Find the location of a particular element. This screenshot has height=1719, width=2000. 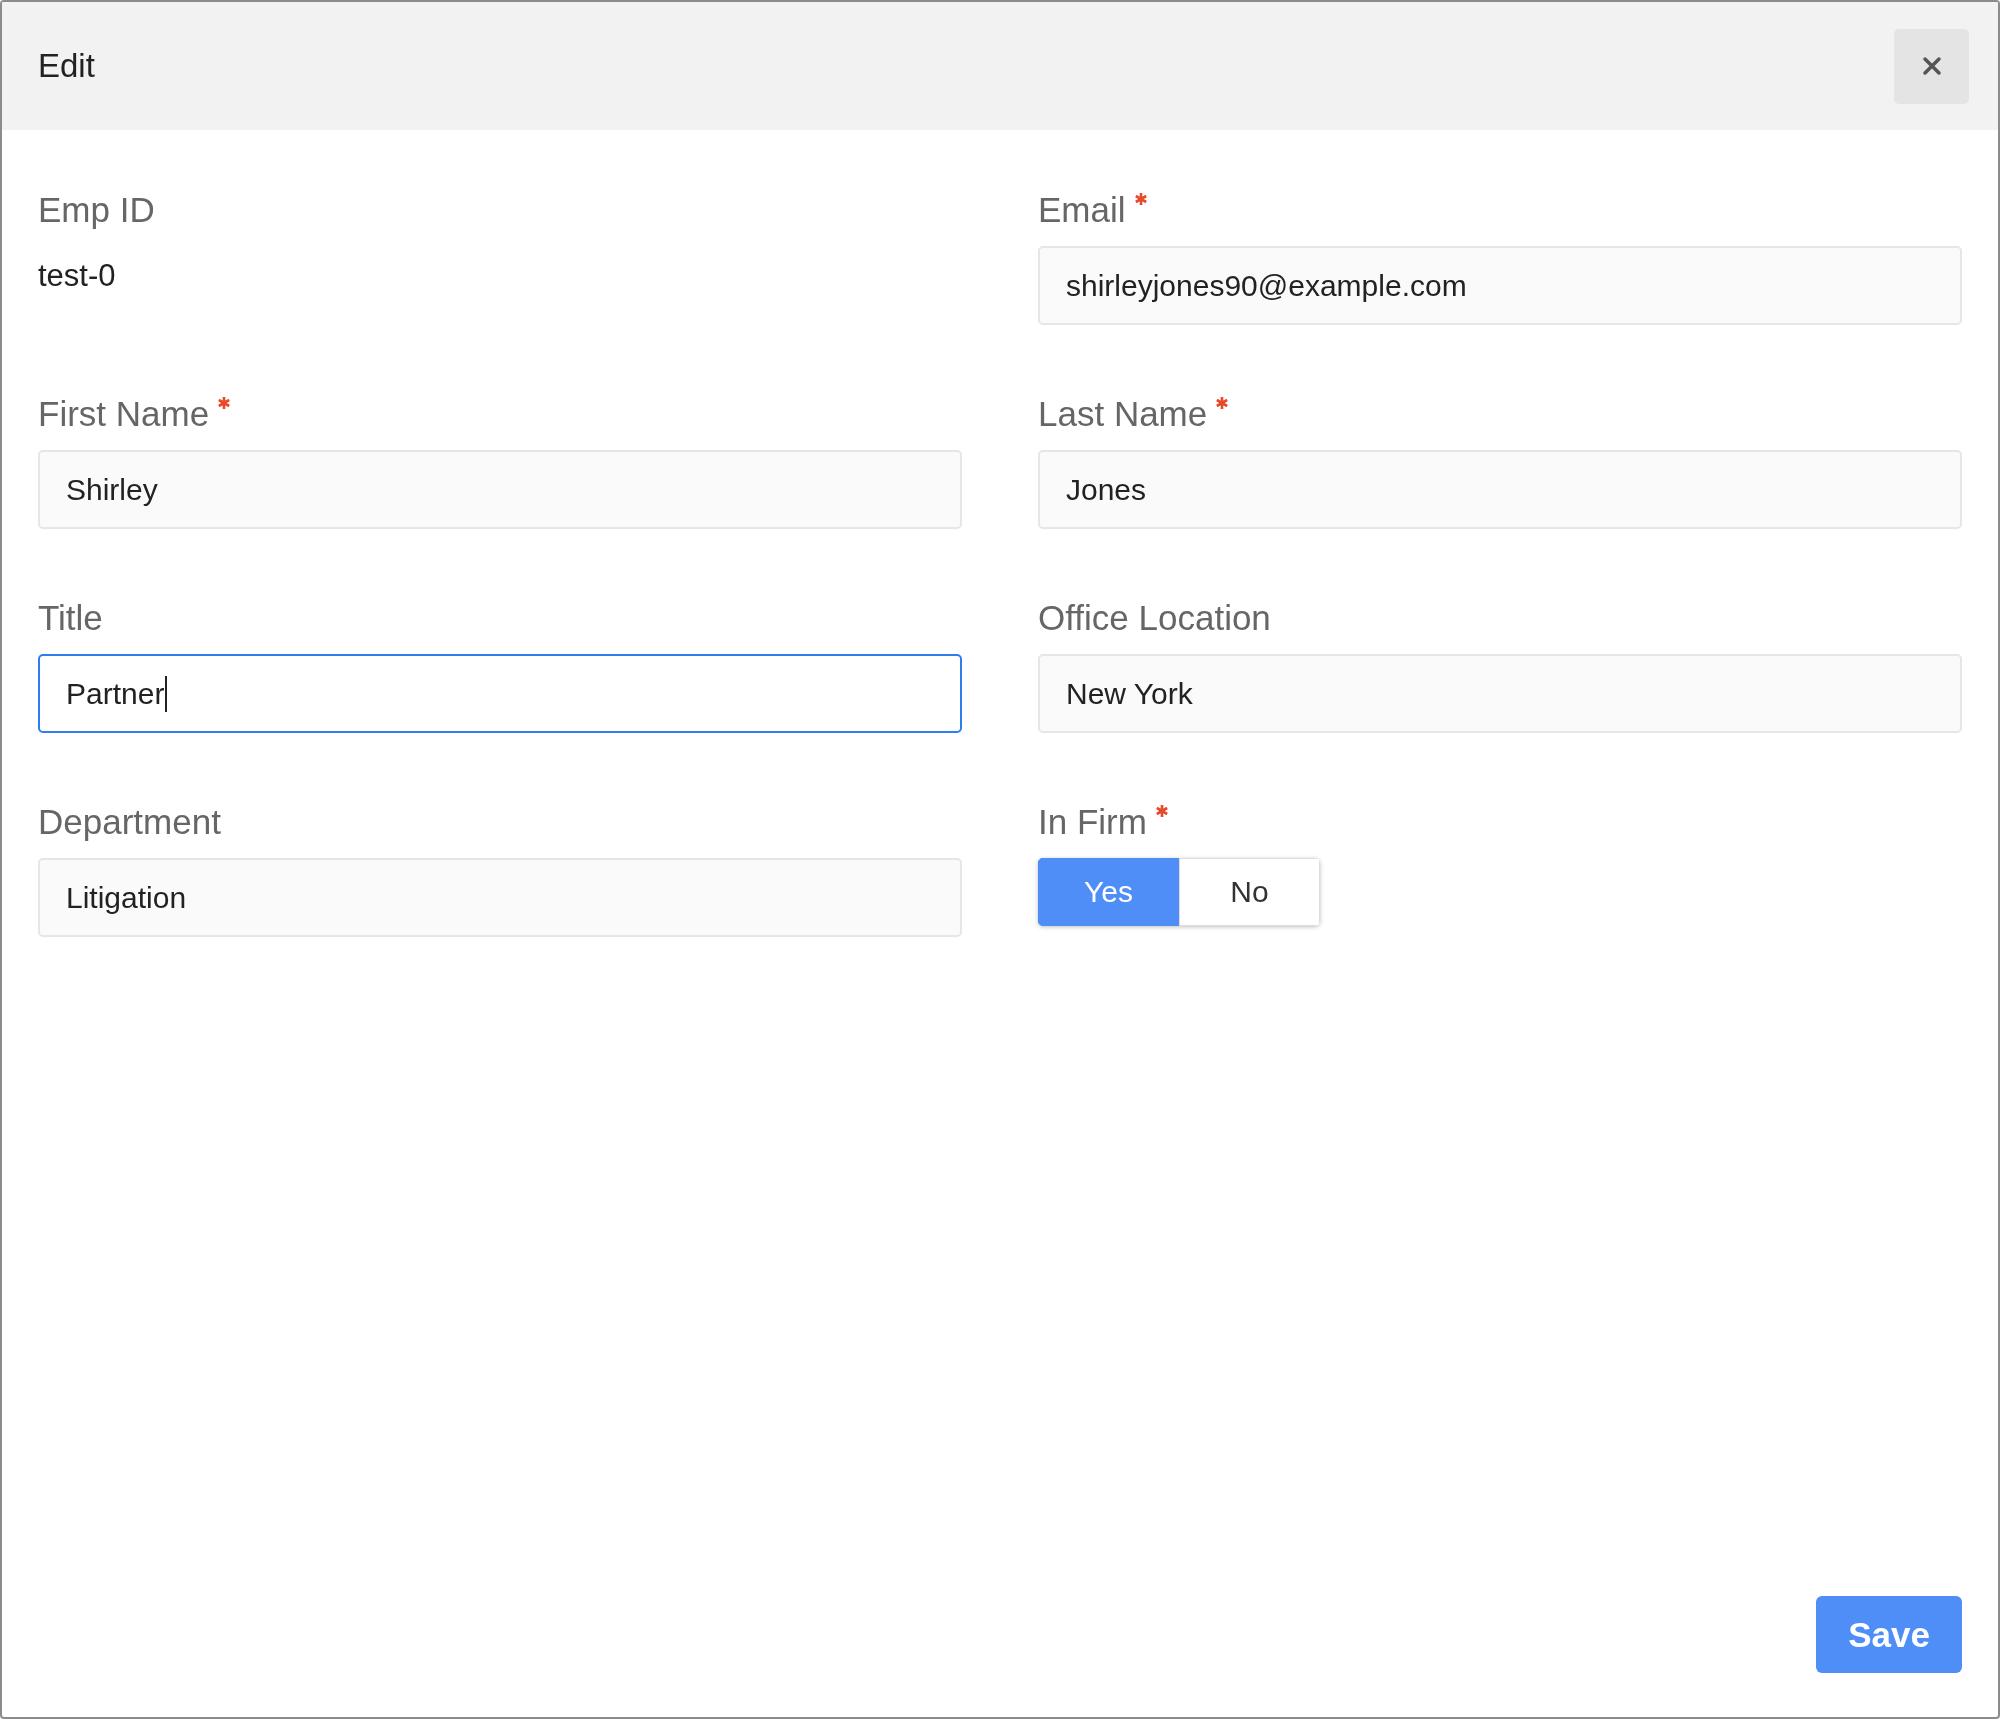

field-label: In Firm is located at coordinates (1092, 822).